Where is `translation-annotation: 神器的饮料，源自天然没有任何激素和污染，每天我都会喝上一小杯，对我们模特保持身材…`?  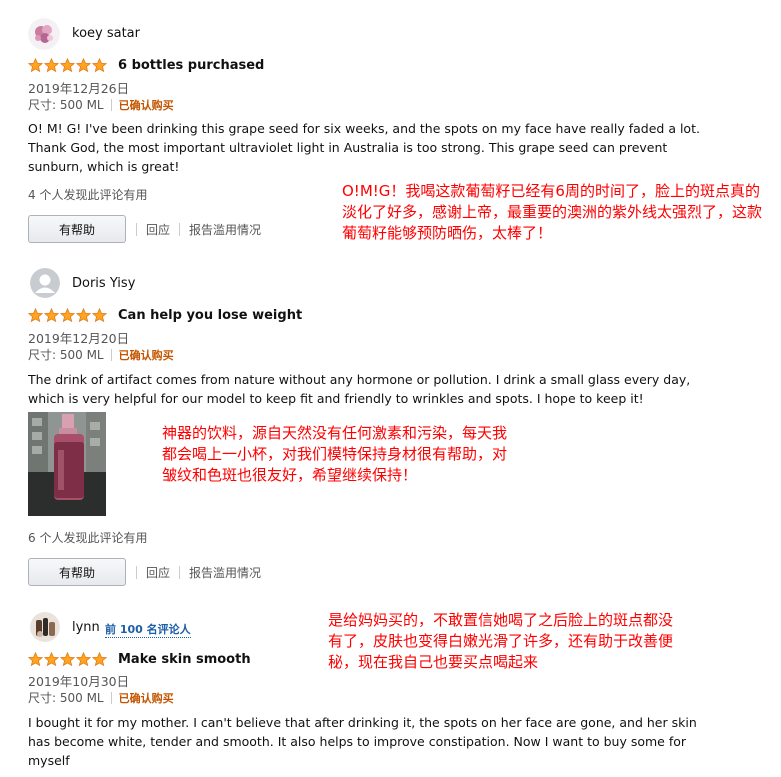 translation-annotation: 神器的饮料，源自天然没有任何激素和污染，每天我都会喝上一小杯，对我们模特保持身材… is located at coordinates (335, 454).